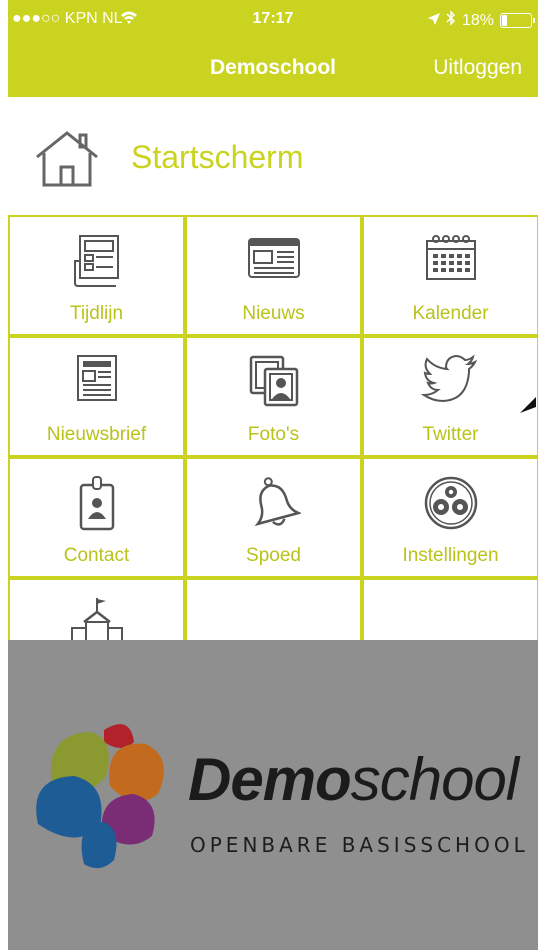  I want to click on tile-label: Contact, so click(96, 555).